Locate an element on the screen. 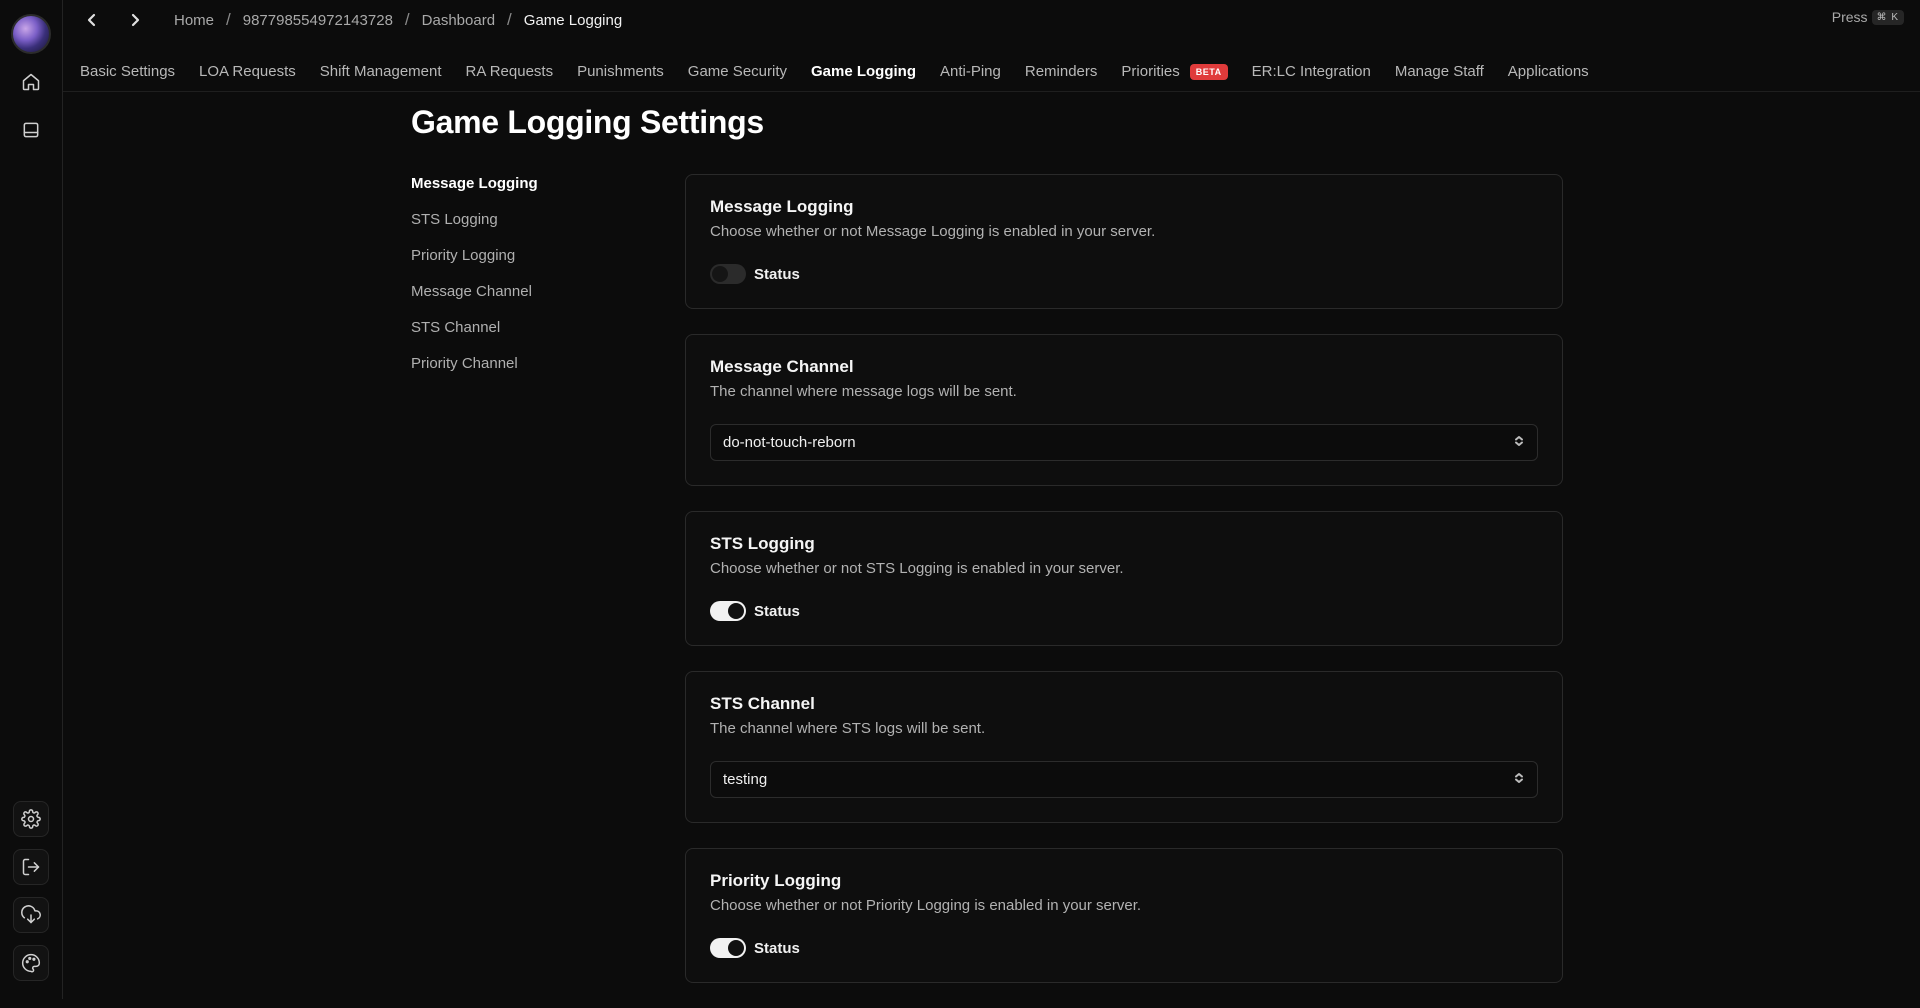 The image size is (1920, 1008). tab-priorities-label: Priorities is located at coordinates (1150, 71).